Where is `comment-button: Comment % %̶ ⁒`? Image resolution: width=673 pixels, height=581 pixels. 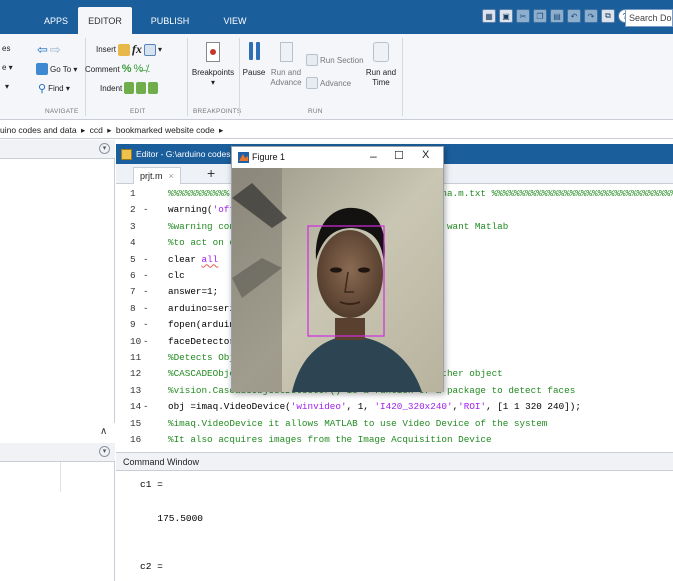 comment-button: Comment % %̶ ⁒ is located at coordinates (117, 69).